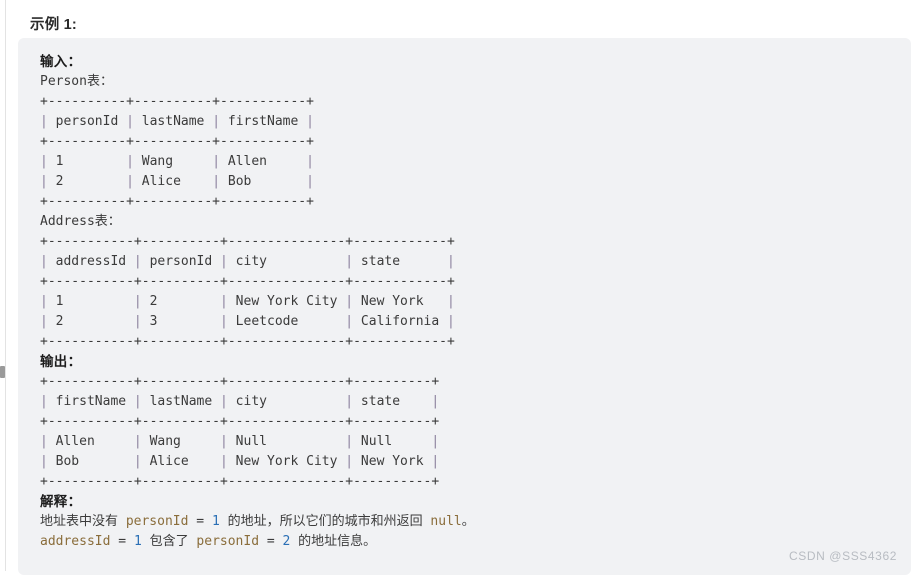 Image resolution: width=911 pixels, height=575 pixels. I want to click on person-caption-text: Person表：, so click(76, 81).